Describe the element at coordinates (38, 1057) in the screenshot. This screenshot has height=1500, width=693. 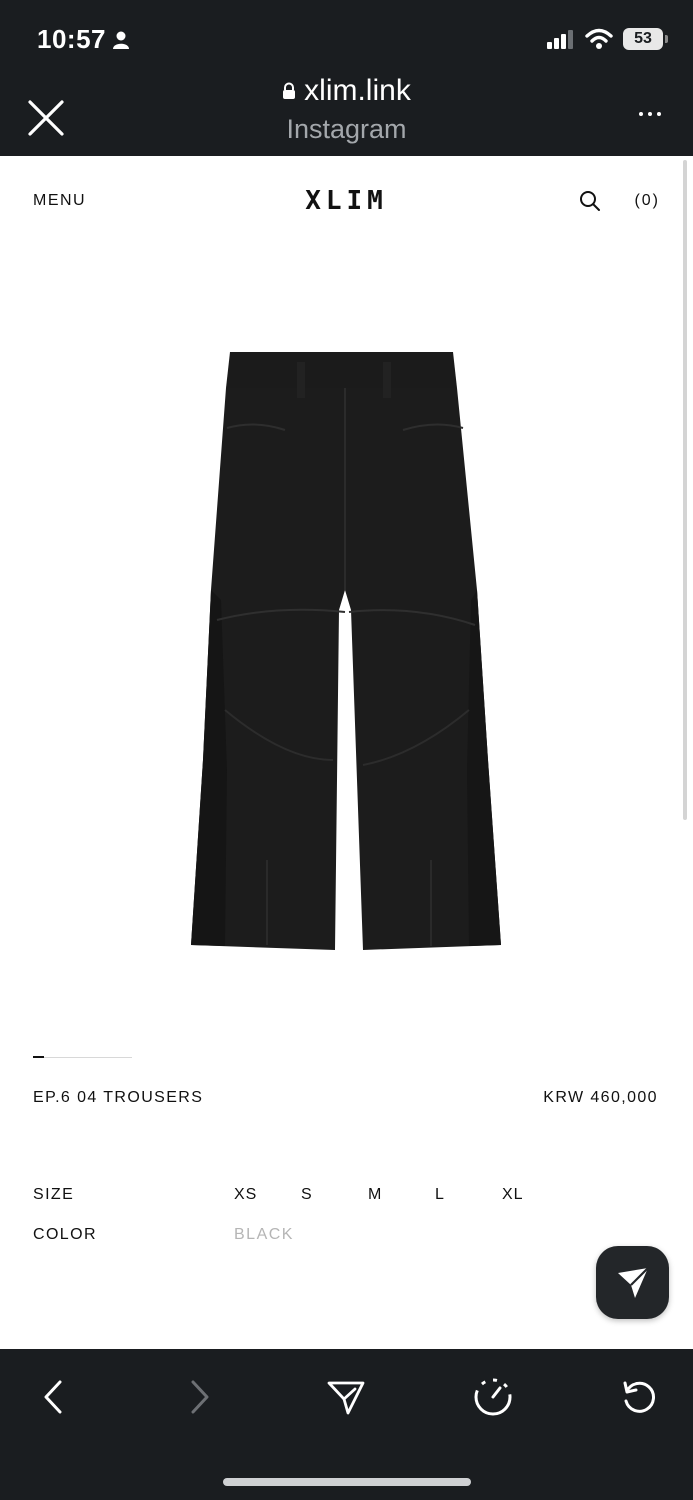
I see `gallery-active-marker` at that location.